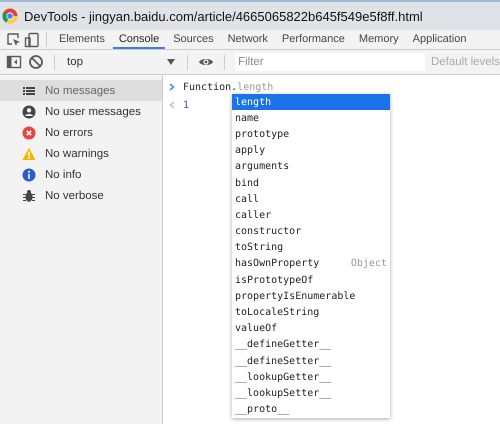 Image resolution: width=500 pixels, height=424 pixels. I want to click on sidebar-item: No info, so click(81, 174).